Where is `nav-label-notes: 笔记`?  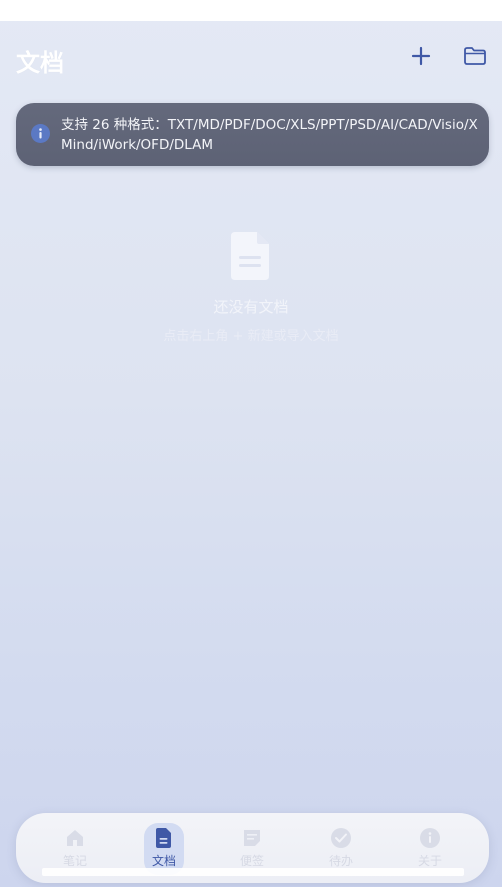 nav-label-notes: 笔记 is located at coordinates (74, 861).